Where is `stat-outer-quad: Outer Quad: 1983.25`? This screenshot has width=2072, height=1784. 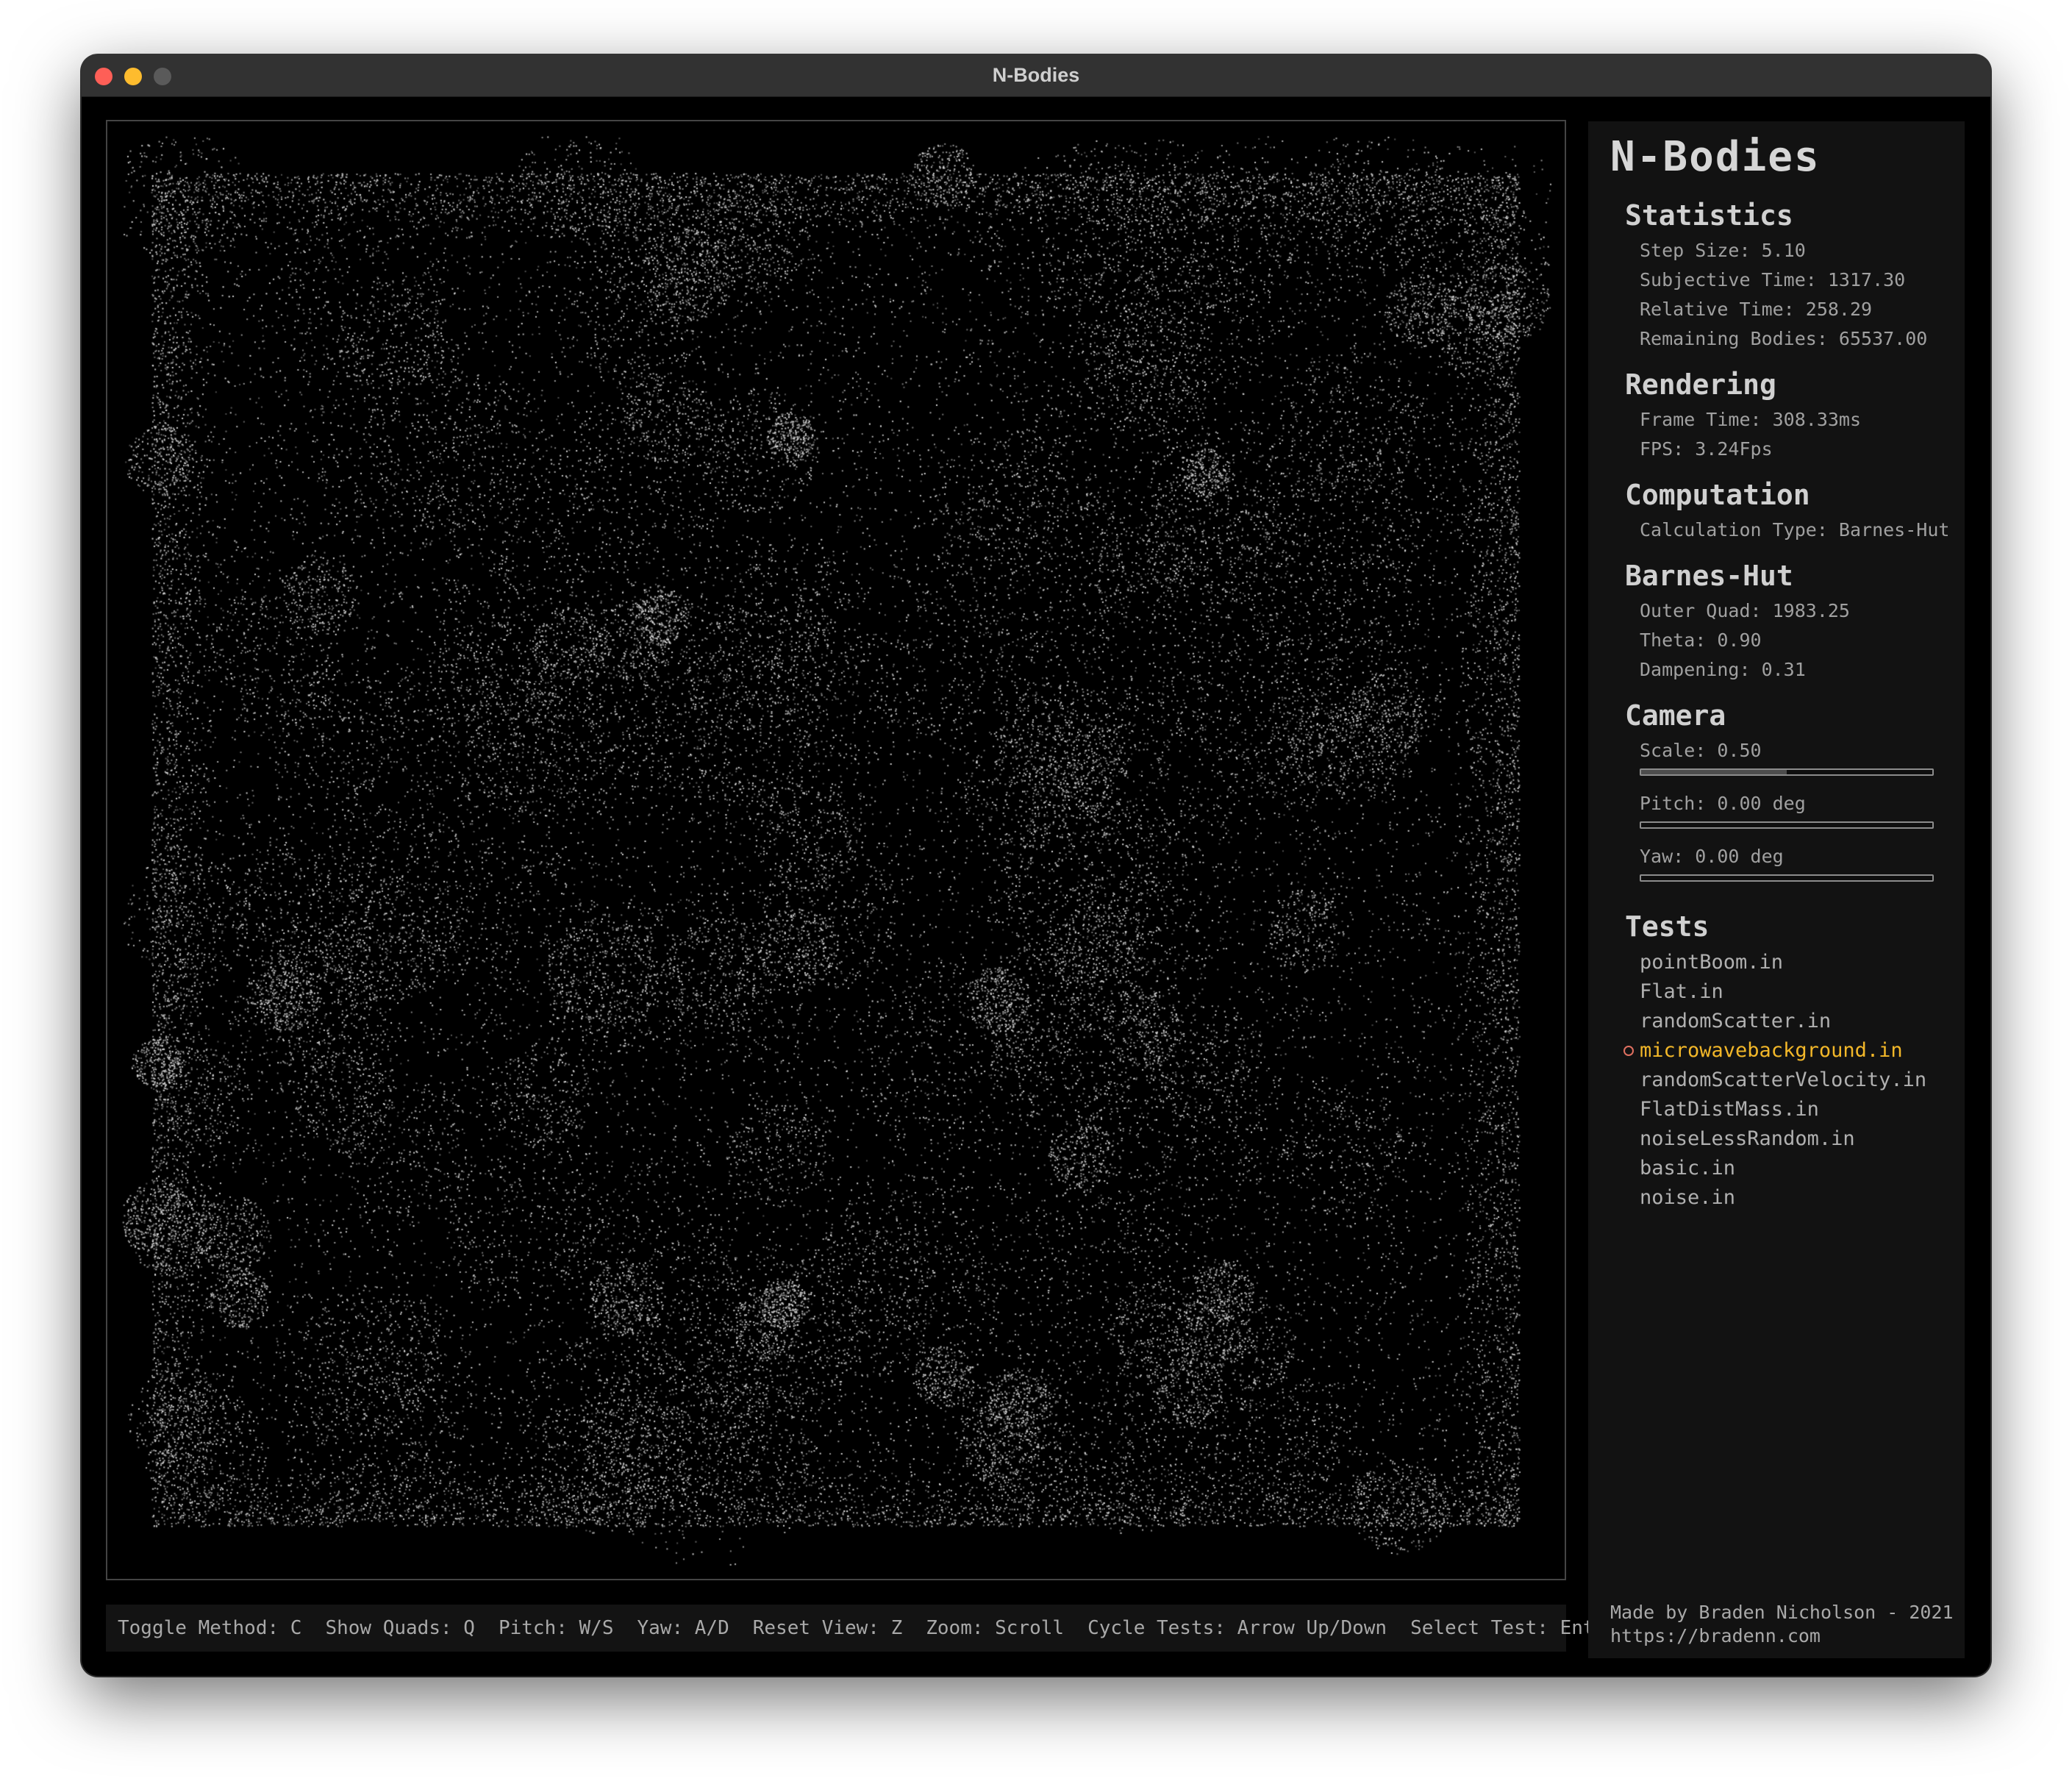 stat-outer-quad: Outer Quad: 1983.25 is located at coordinates (1745, 610).